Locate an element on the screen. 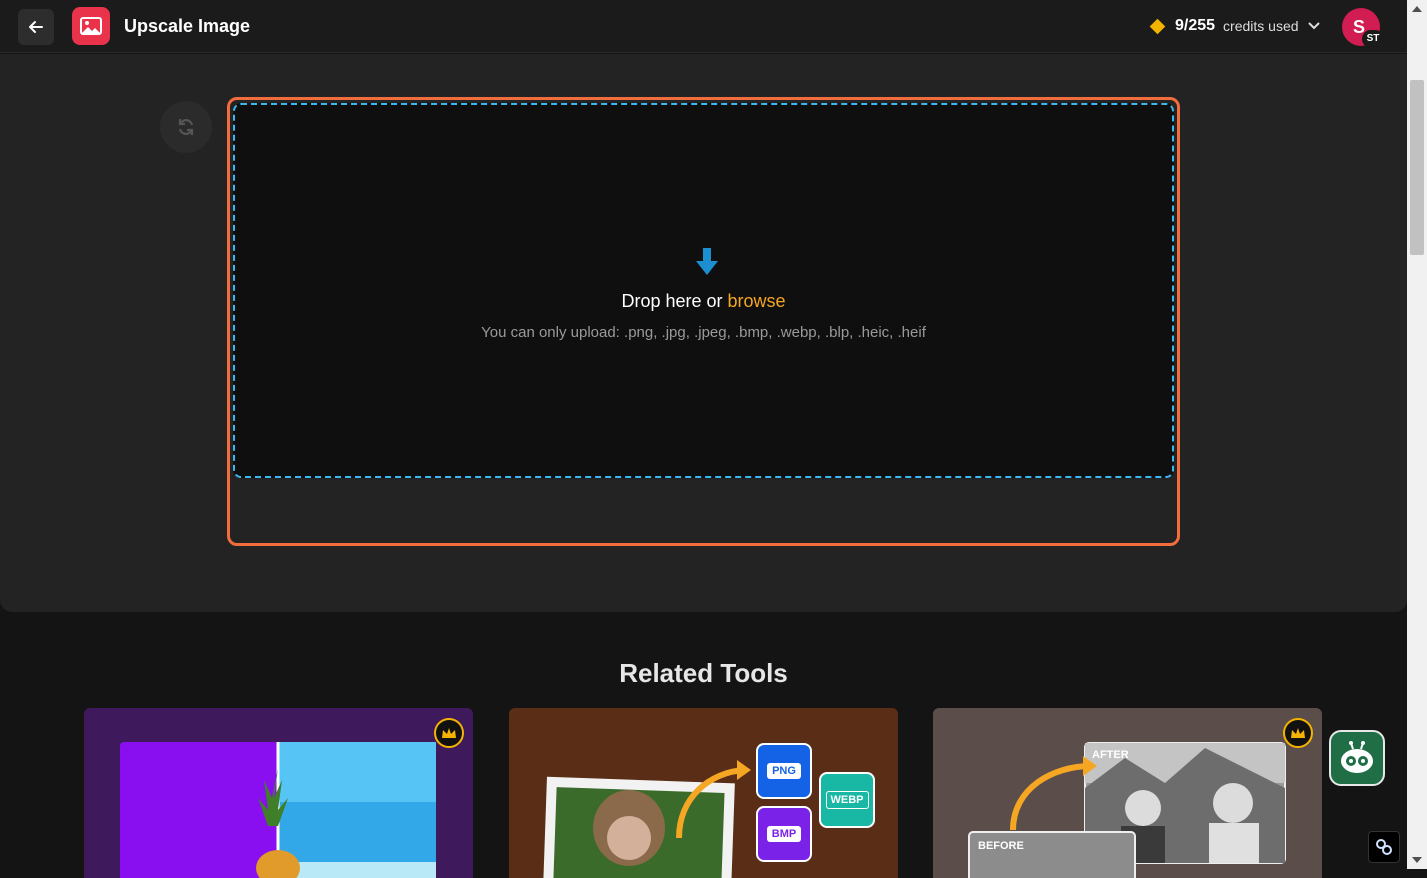 The image size is (1427, 878). arrow-left-icon is located at coordinates (36, 27).